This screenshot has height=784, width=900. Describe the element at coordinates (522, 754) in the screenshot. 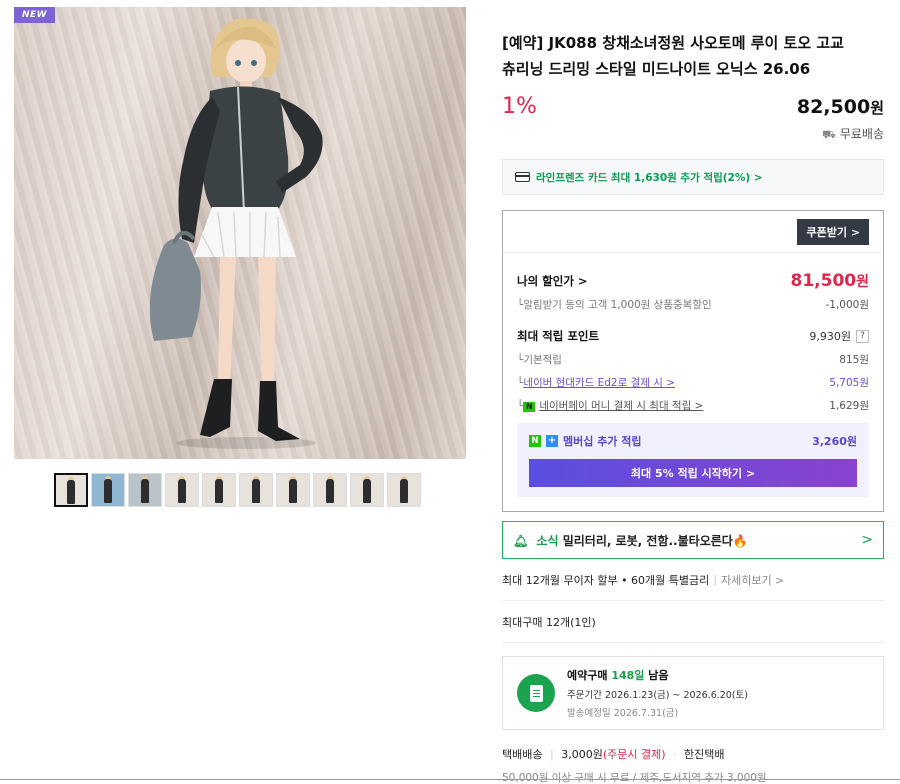

I see `delivery-type: 택배배송` at that location.